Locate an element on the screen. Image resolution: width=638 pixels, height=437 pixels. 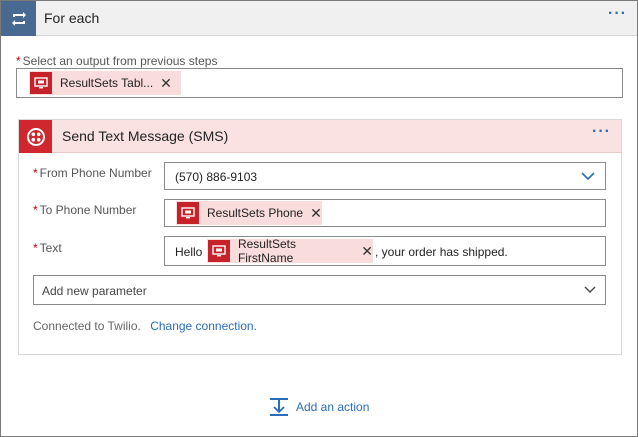
select-output-token: ResultSets Tabl... ✕ is located at coordinates (105, 83).